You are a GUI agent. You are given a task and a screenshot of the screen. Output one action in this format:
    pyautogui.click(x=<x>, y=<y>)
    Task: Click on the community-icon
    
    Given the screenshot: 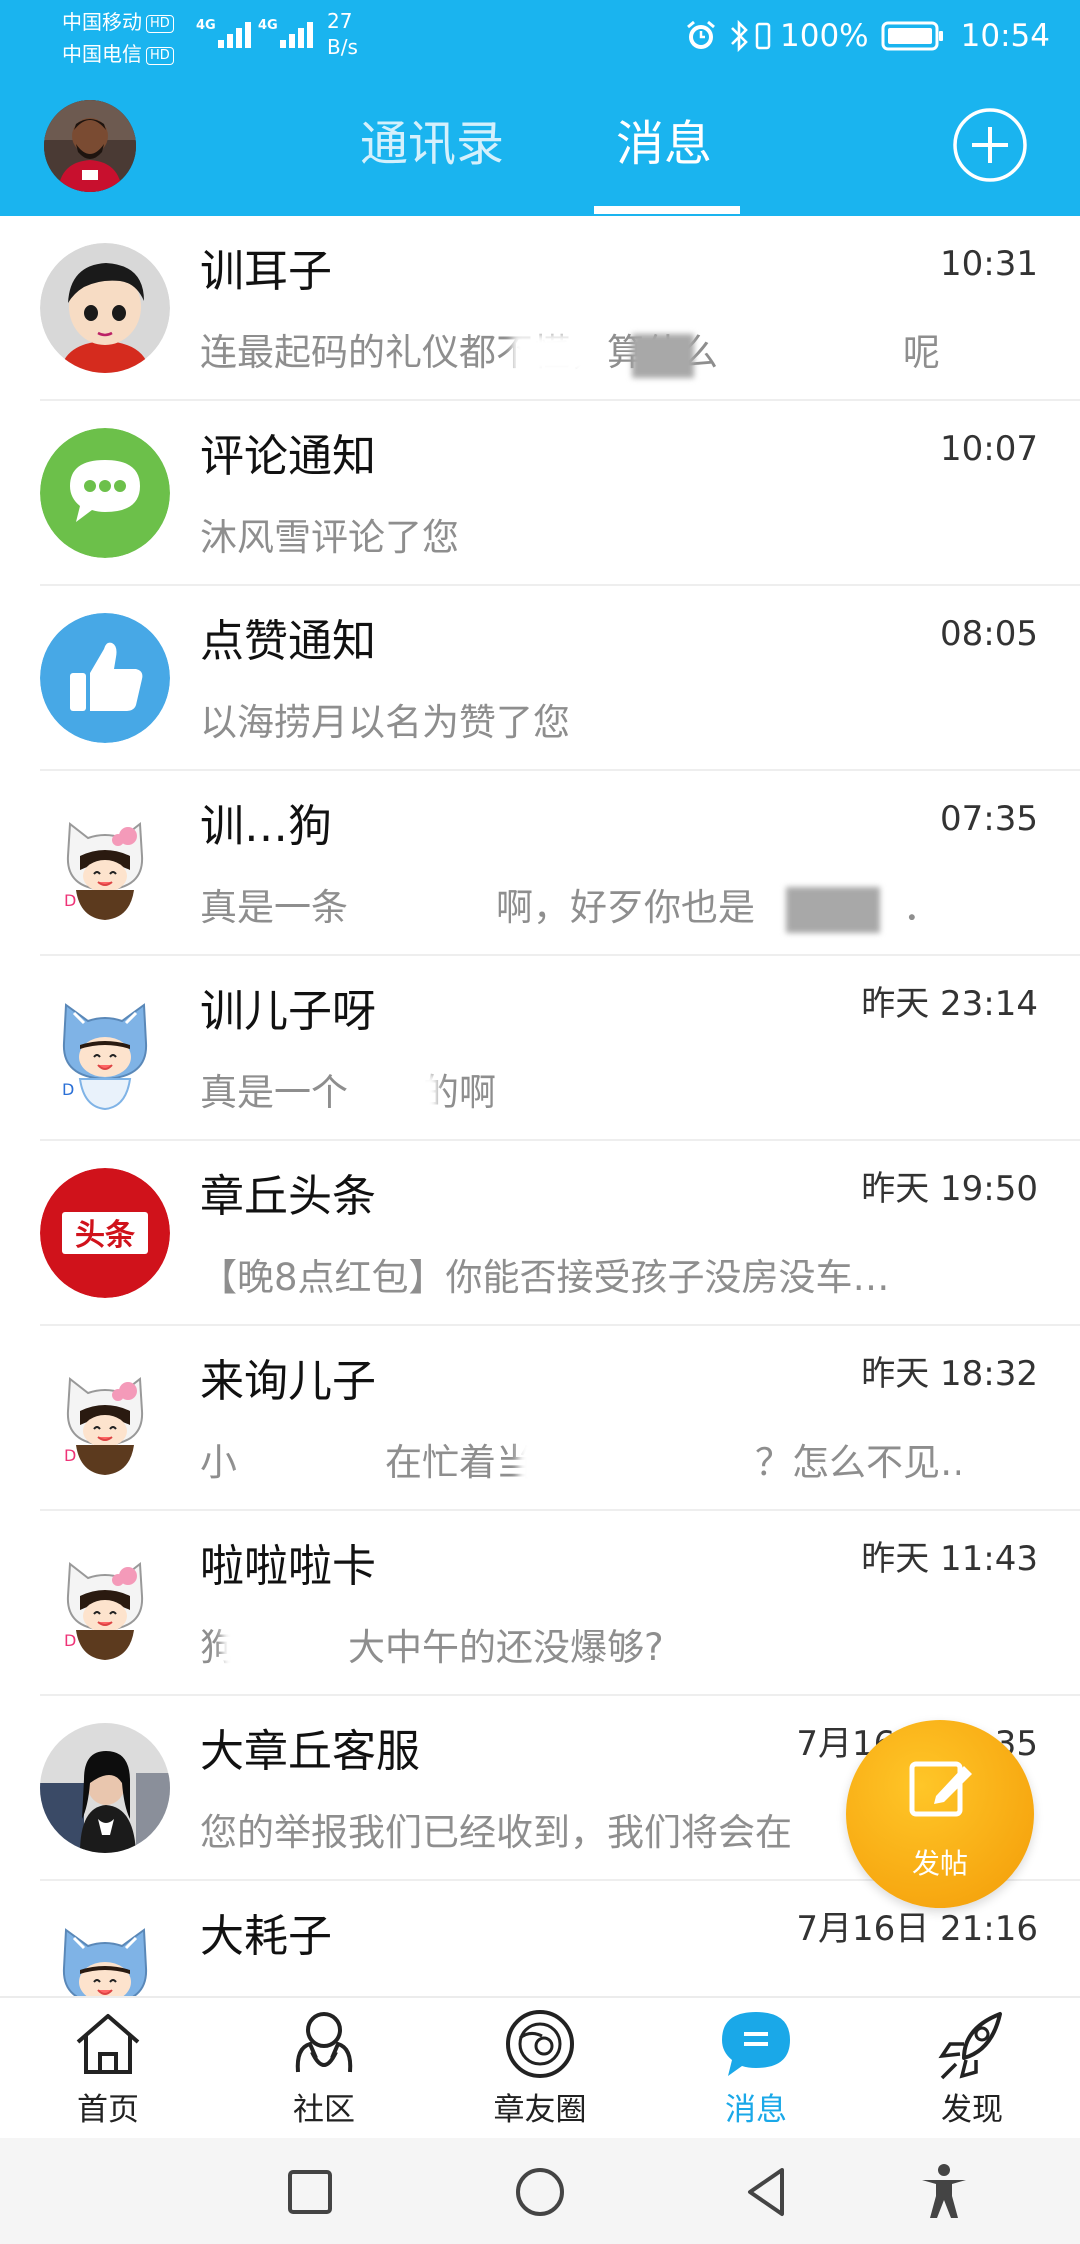 What is the action you would take?
    pyautogui.click(x=324, y=2042)
    